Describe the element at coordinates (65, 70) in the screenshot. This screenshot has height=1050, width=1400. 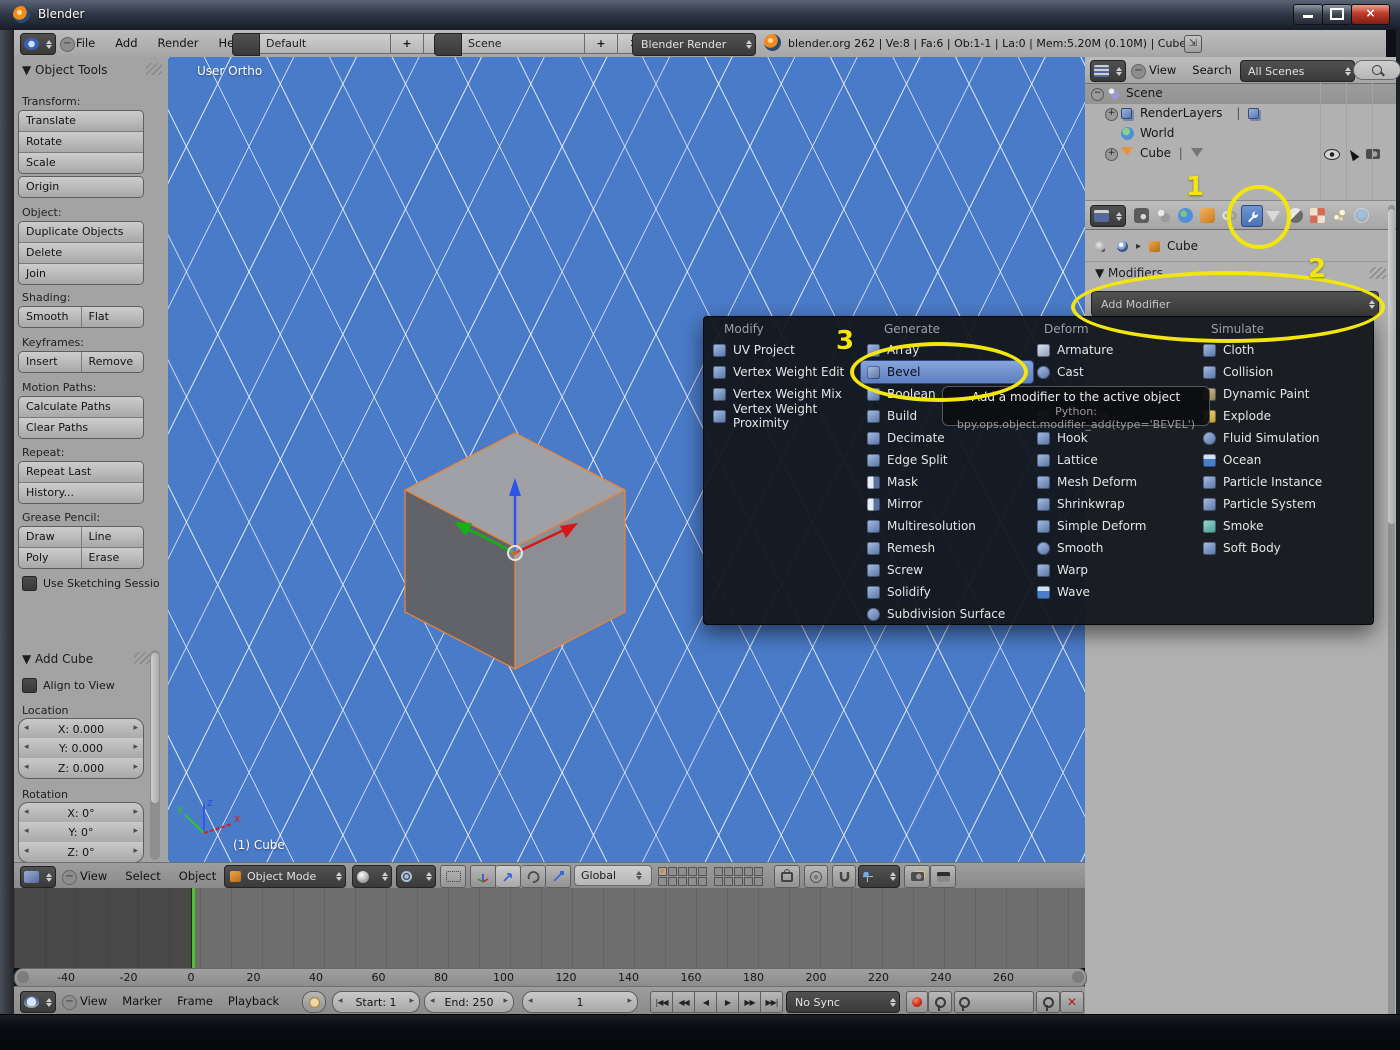
I see `object-tools-panel-header: ▼ Object Tools` at that location.